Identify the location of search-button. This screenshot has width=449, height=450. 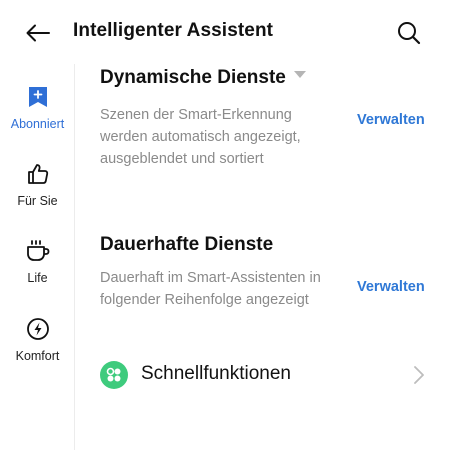
(409, 33).